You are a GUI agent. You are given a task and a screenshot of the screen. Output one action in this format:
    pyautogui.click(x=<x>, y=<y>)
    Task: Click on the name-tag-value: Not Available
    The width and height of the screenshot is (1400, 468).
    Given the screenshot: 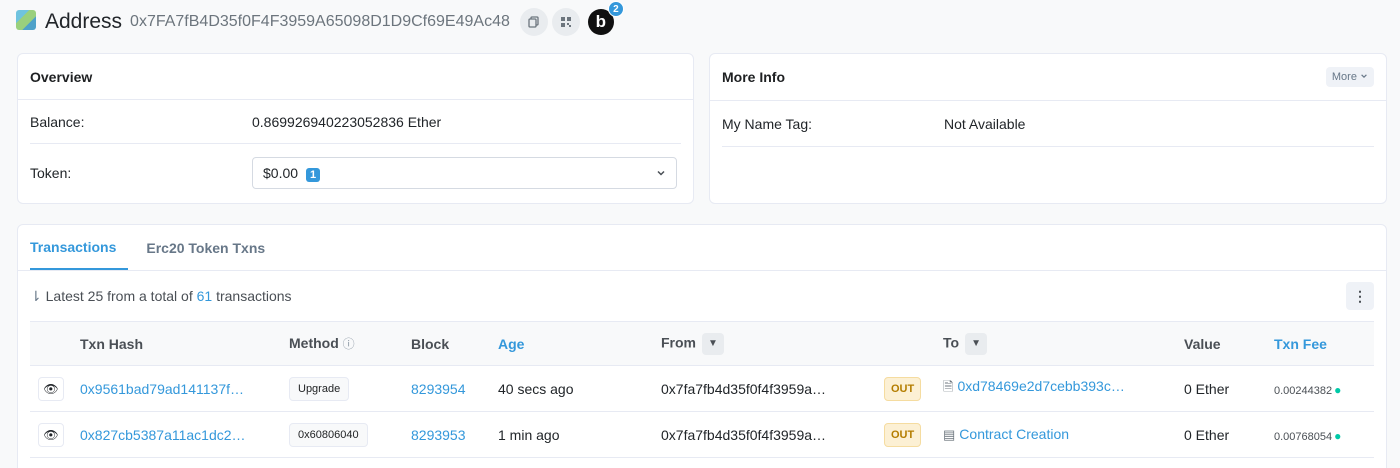 What is the action you would take?
    pyautogui.click(x=985, y=123)
    